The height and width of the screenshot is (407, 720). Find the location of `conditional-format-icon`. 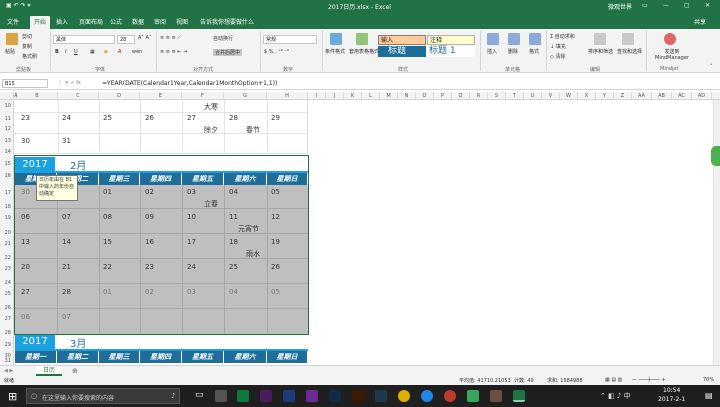

conditional-format-icon is located at coordinates (336, 39).